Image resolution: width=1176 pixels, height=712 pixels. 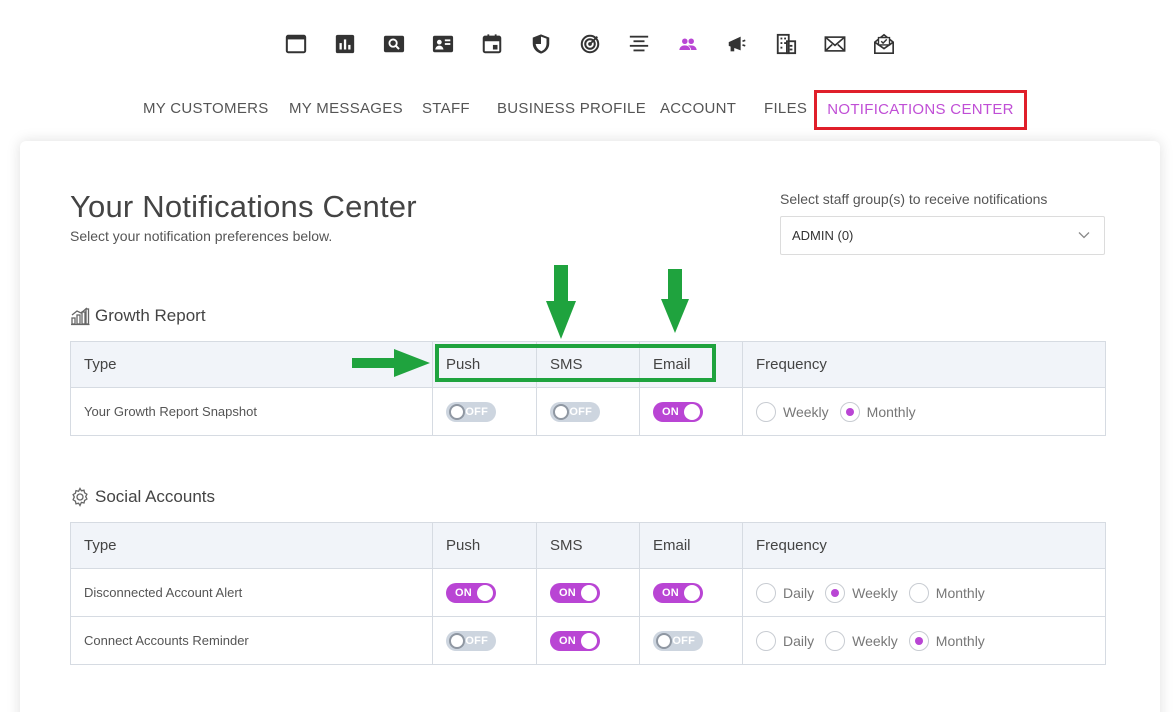 What do you see at coordinates (484, 545) in the screenshot?
I see `header-push: Push` at bounding box center [484, 545].